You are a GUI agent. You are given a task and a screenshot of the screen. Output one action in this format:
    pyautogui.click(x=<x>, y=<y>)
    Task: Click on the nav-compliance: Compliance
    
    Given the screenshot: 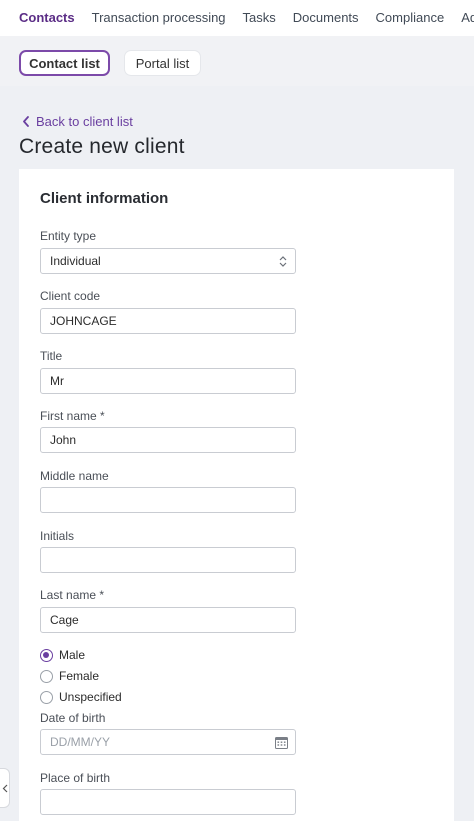 What is the action you would take?
    pyautogui.click(x=410, y=18)
    